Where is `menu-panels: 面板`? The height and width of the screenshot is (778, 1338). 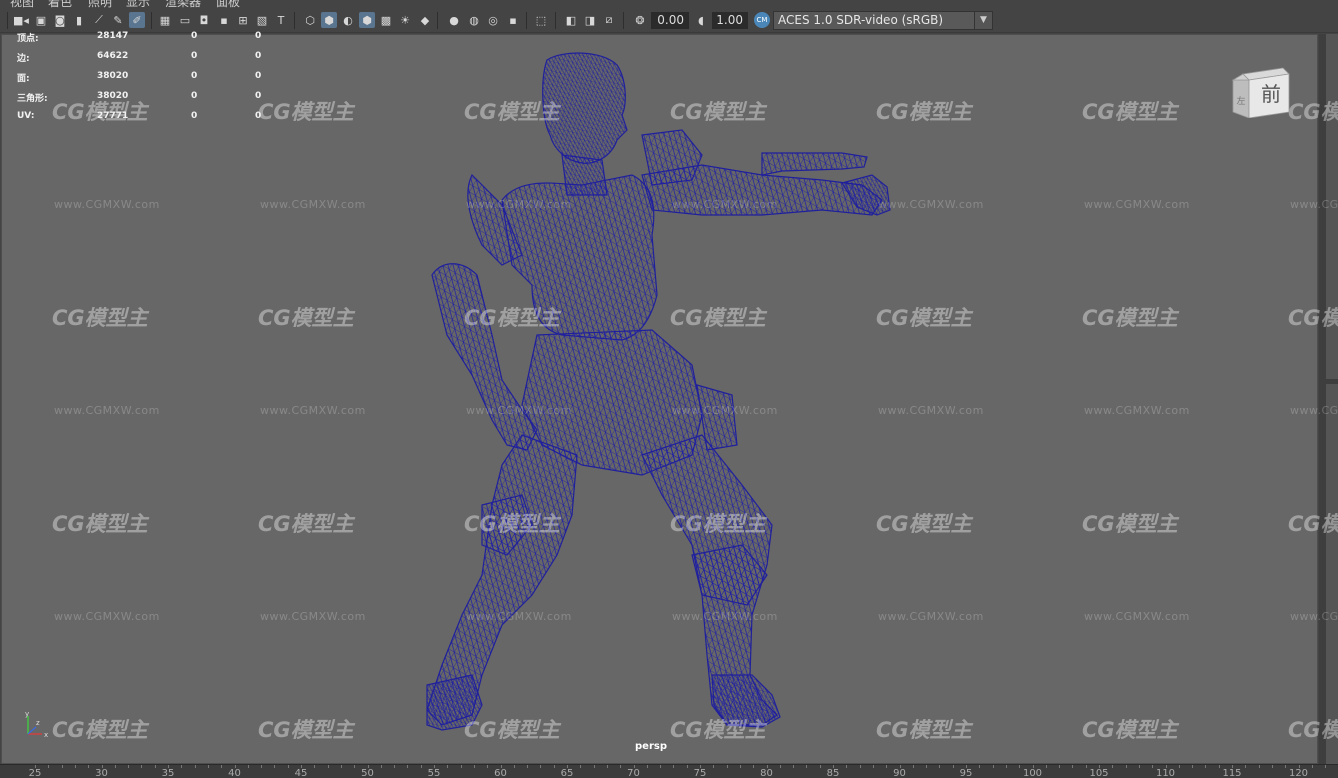
menu-panels: 面板 is located at coordinates (228, 4).